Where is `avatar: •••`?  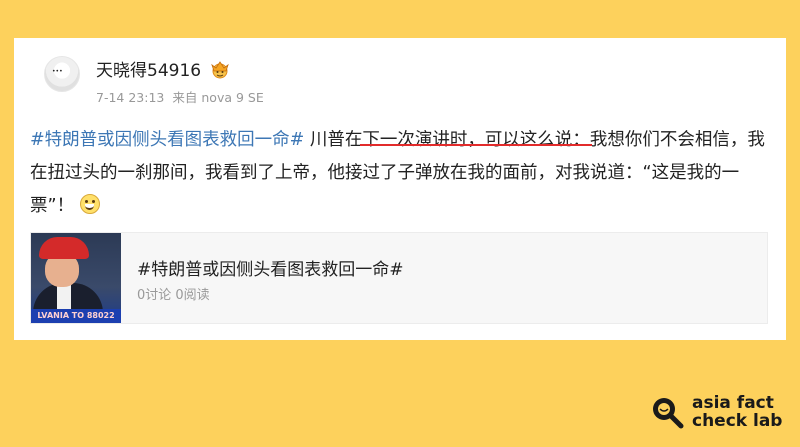 avatar: ••• is located at coordinates (62, 74).